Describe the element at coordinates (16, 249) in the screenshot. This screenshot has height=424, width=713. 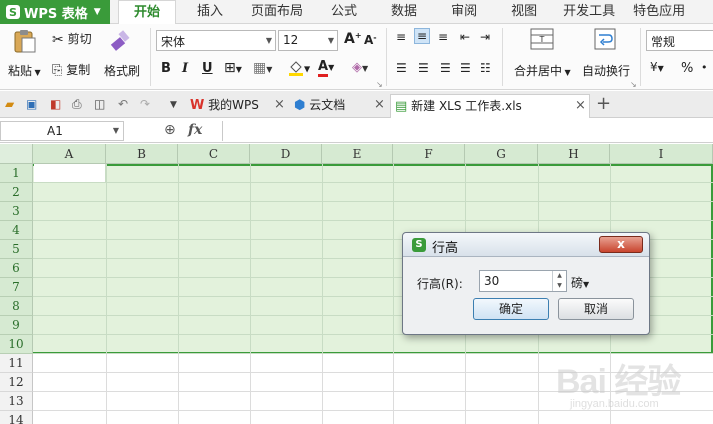
I see `row-header: 5` at that location.